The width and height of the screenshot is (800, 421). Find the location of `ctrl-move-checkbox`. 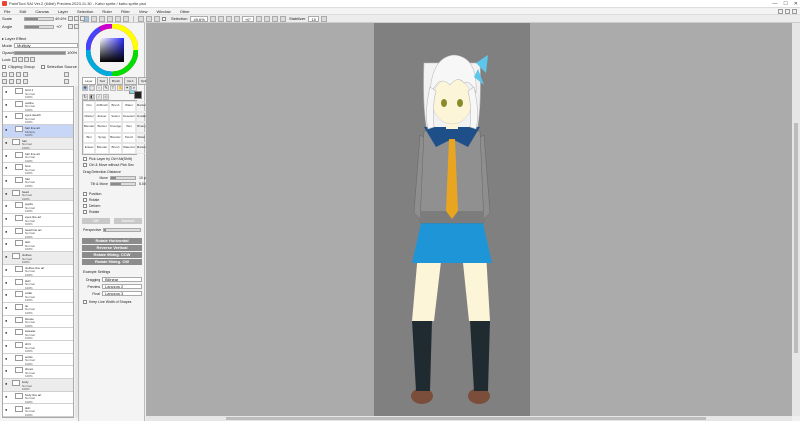

ctrl-move-checkbox is located at coordinates (85, 165).